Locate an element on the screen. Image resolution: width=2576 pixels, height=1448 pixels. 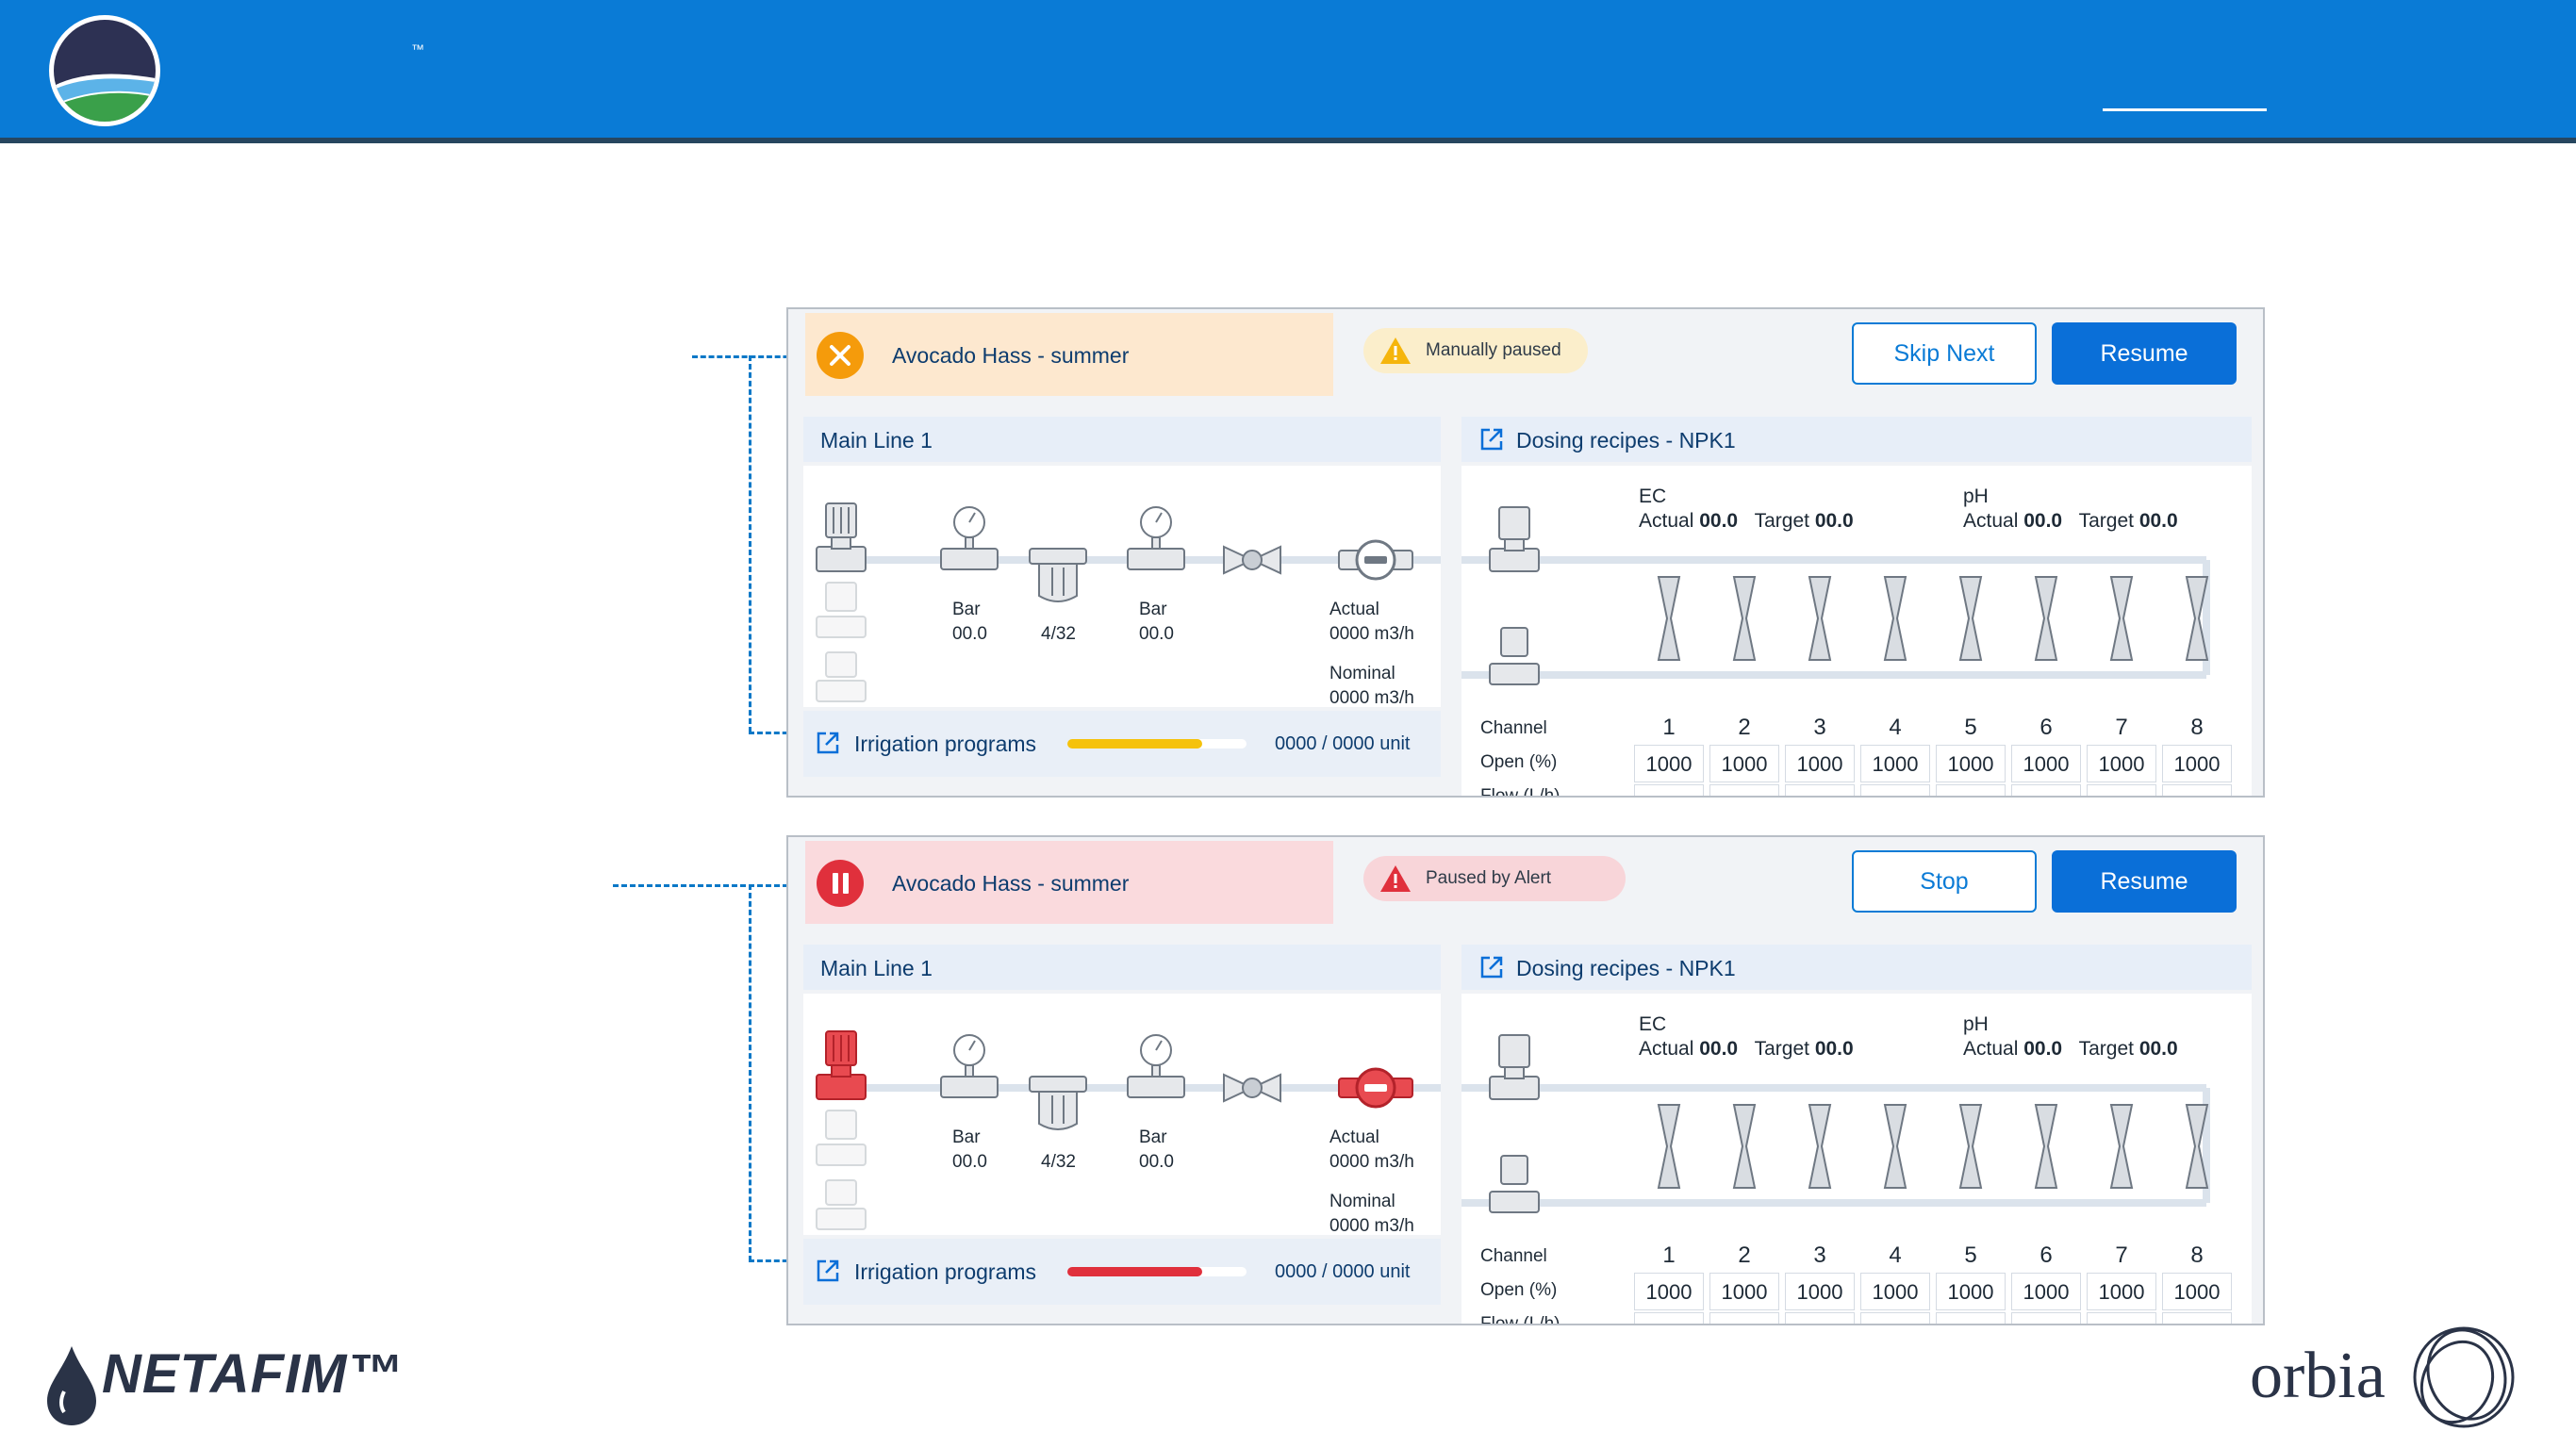
callout-line is located at coordinates (709, 885).